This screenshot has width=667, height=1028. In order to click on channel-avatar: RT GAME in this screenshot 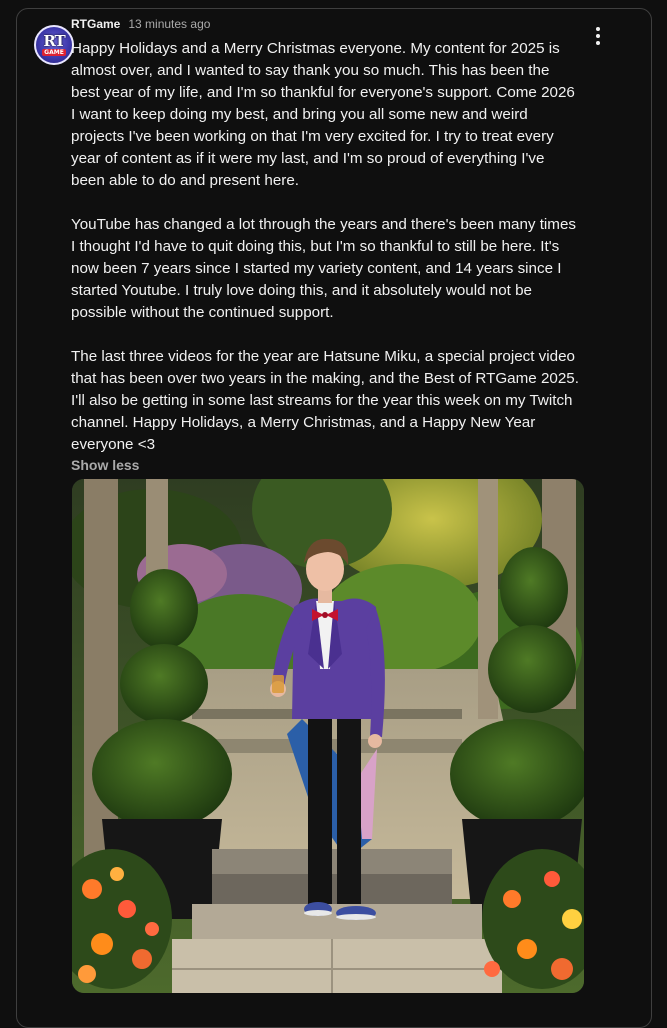, I will do `click(54, 45)`.